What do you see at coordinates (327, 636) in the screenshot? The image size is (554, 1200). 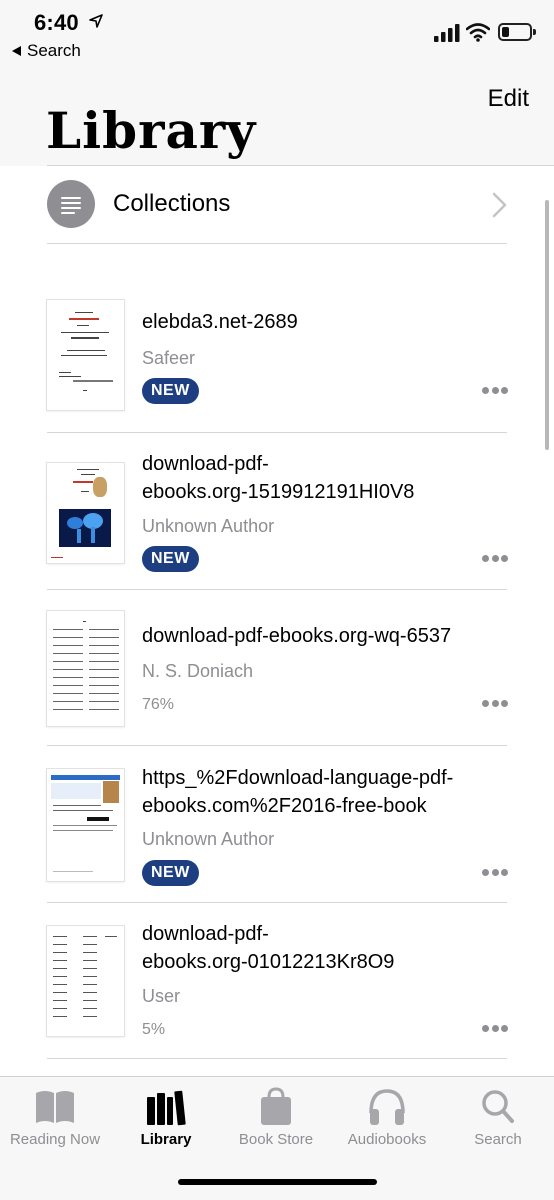 I see `book-title: download-pdf-ebooks.org-wq-6537` at bounding box center [327, 636].